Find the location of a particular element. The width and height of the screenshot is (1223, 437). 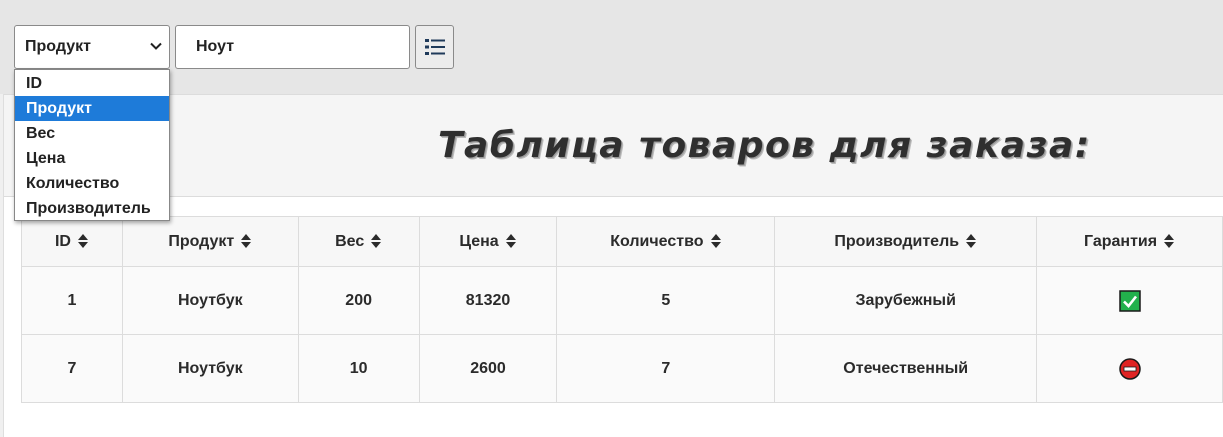

chevron-down-icon is located at coordinates (156, 46).